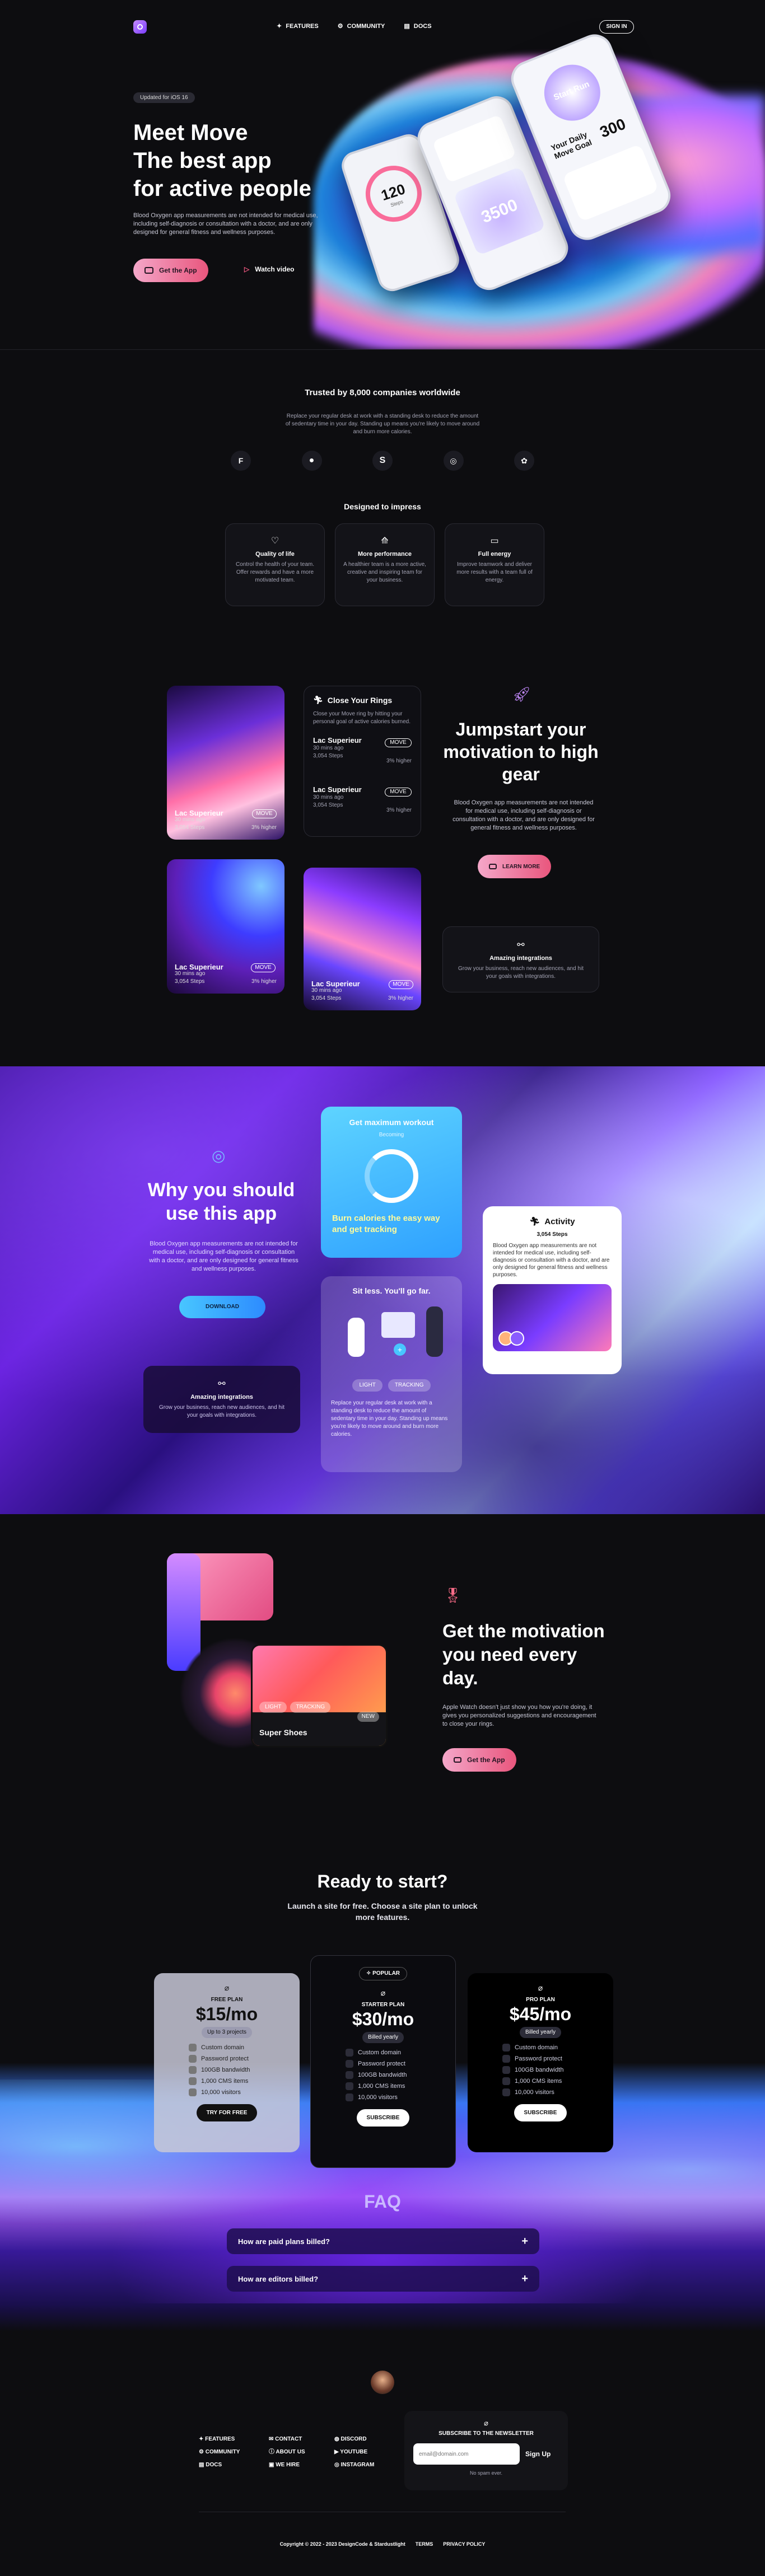 The image size is (765, 2576). I want to click on logo-row: F ● S ◎ ✿, so click(382, 461).